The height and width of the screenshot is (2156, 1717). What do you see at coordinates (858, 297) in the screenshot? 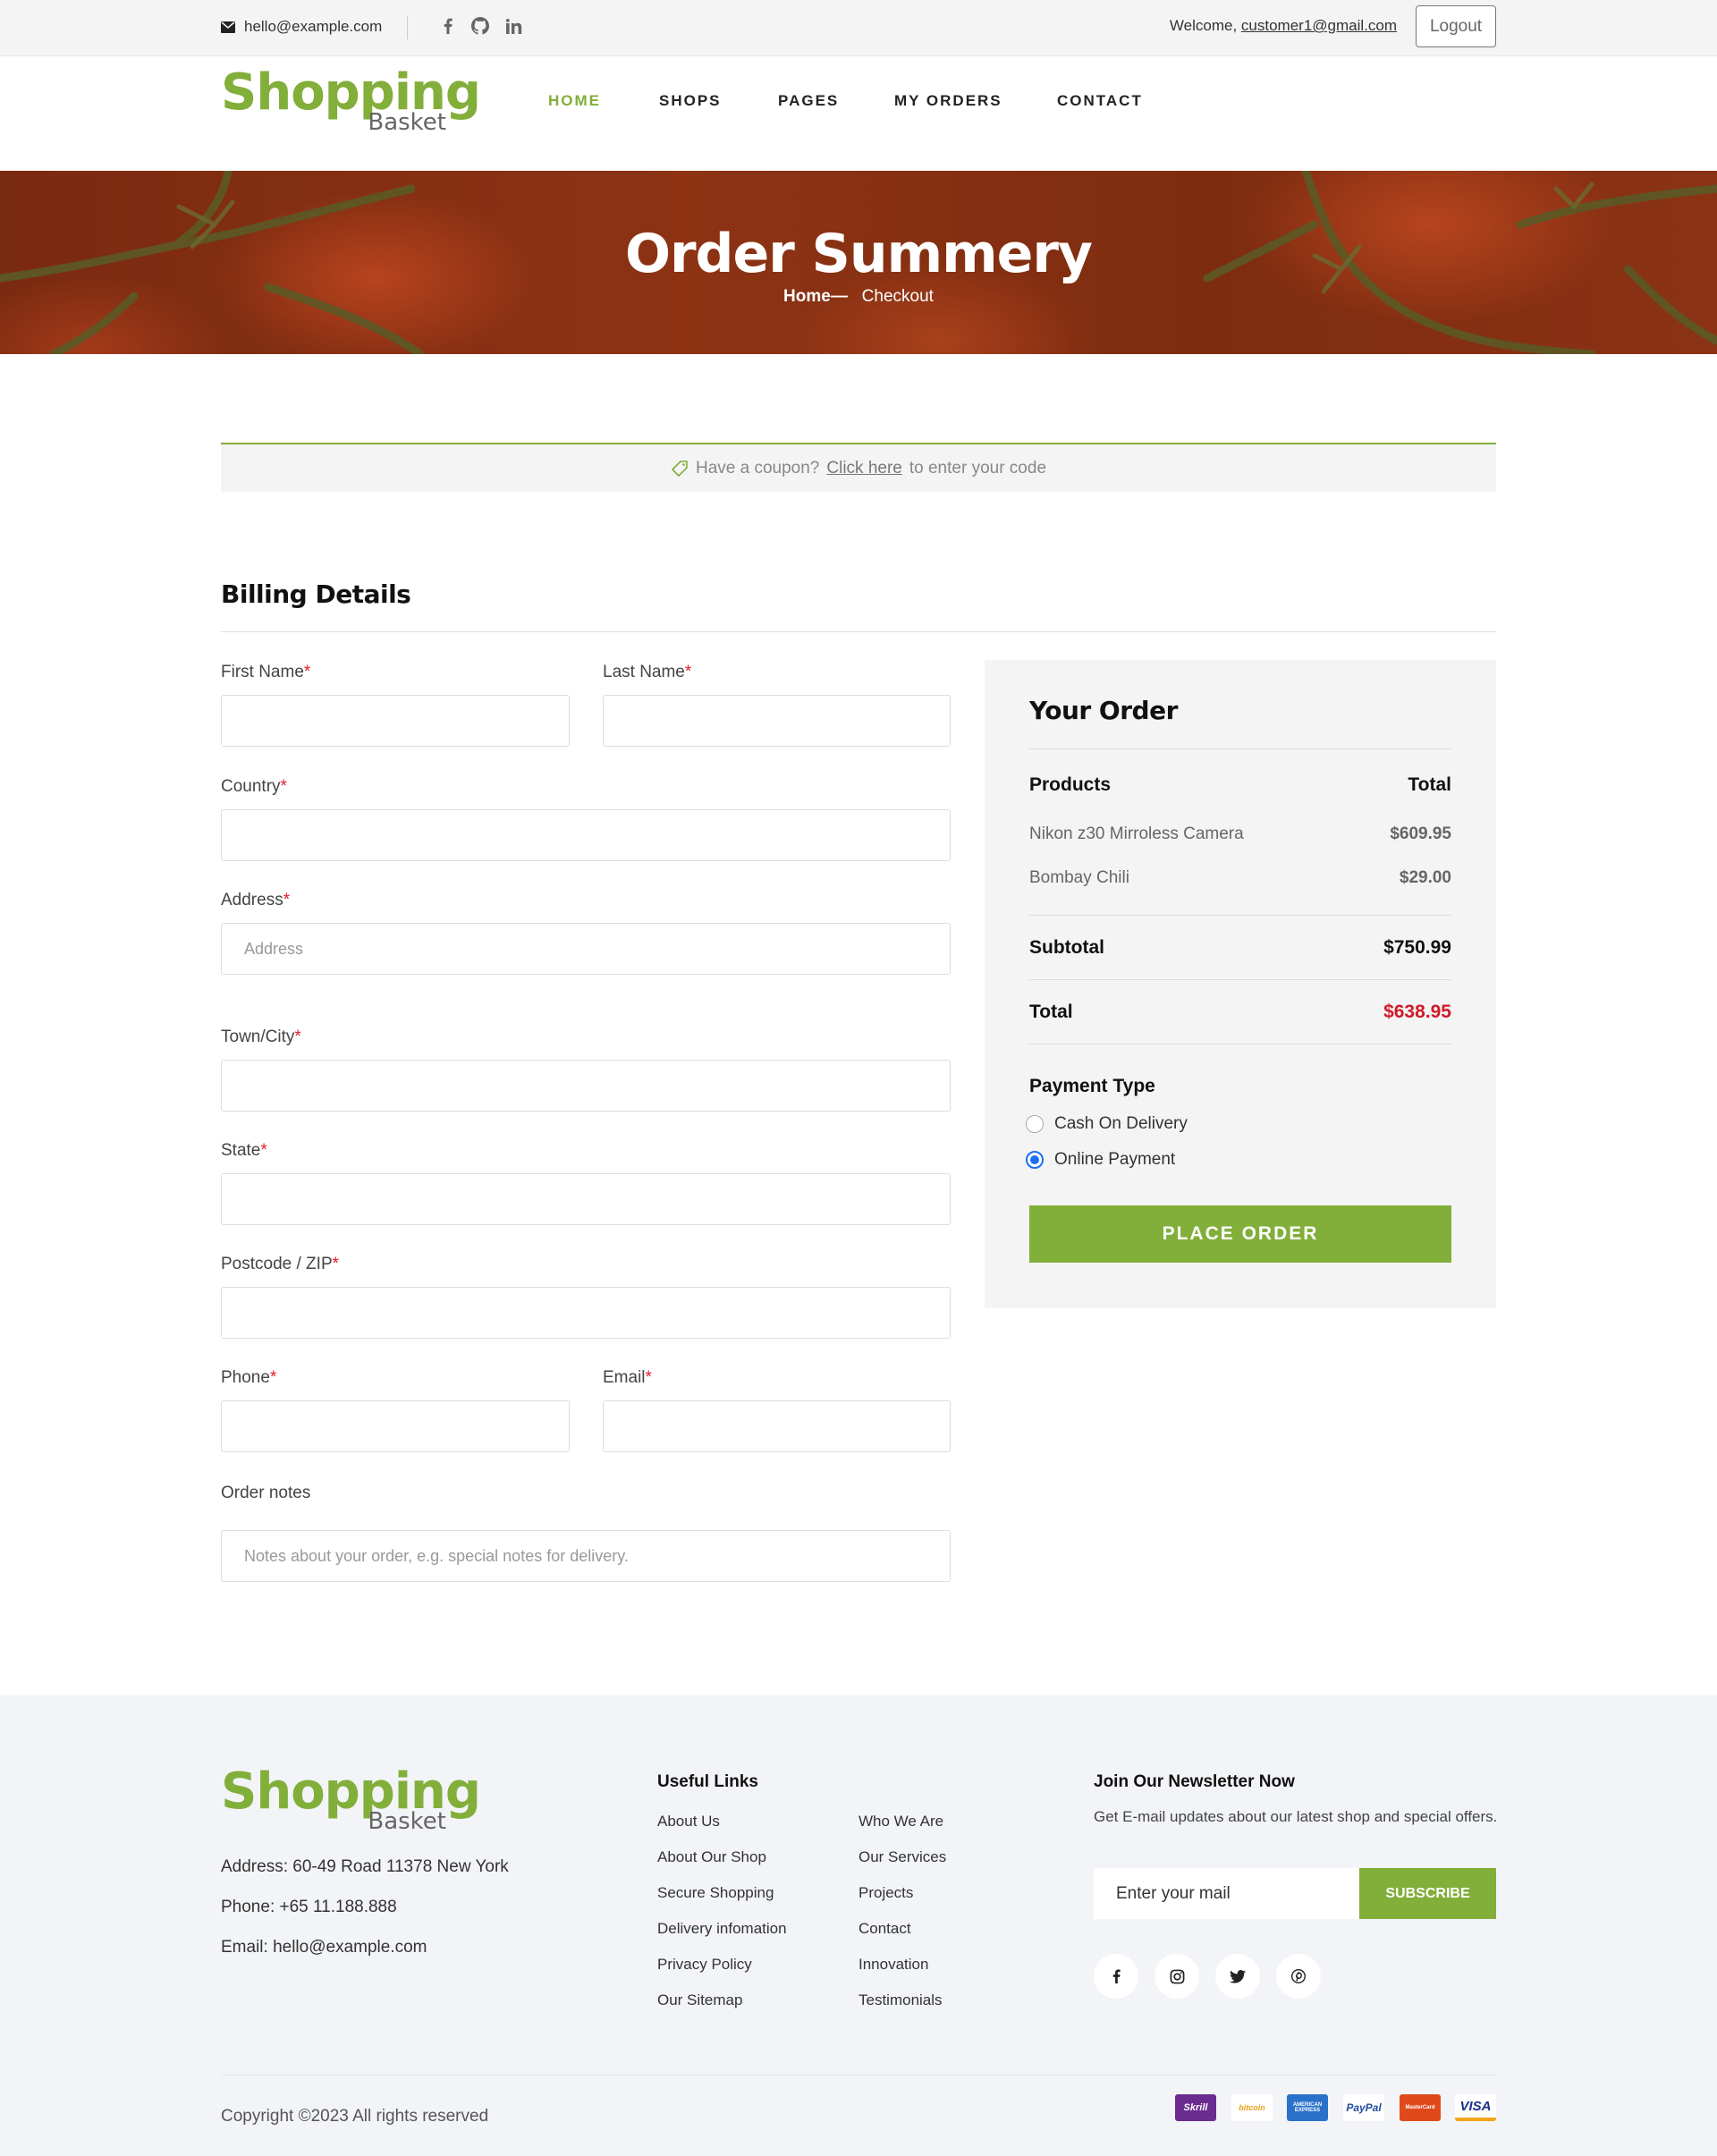
I see `breadcrumb: Home— Checkout` at bounding box center [858, 297].